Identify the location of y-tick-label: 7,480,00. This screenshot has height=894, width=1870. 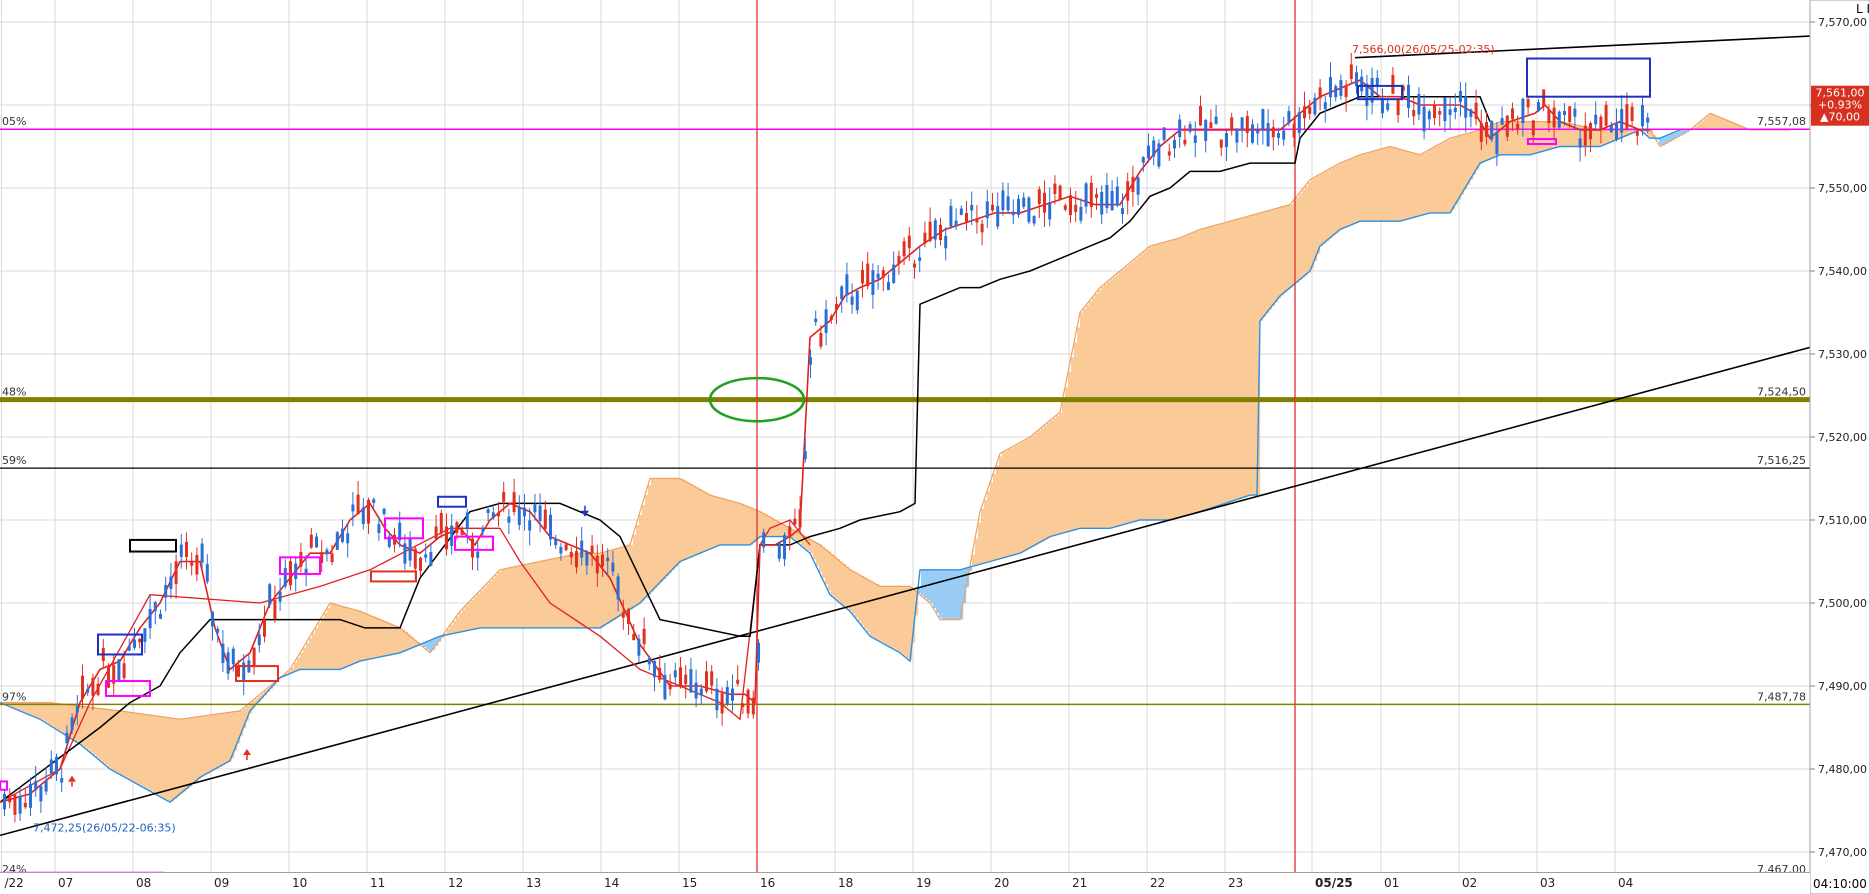
(1842, 769).